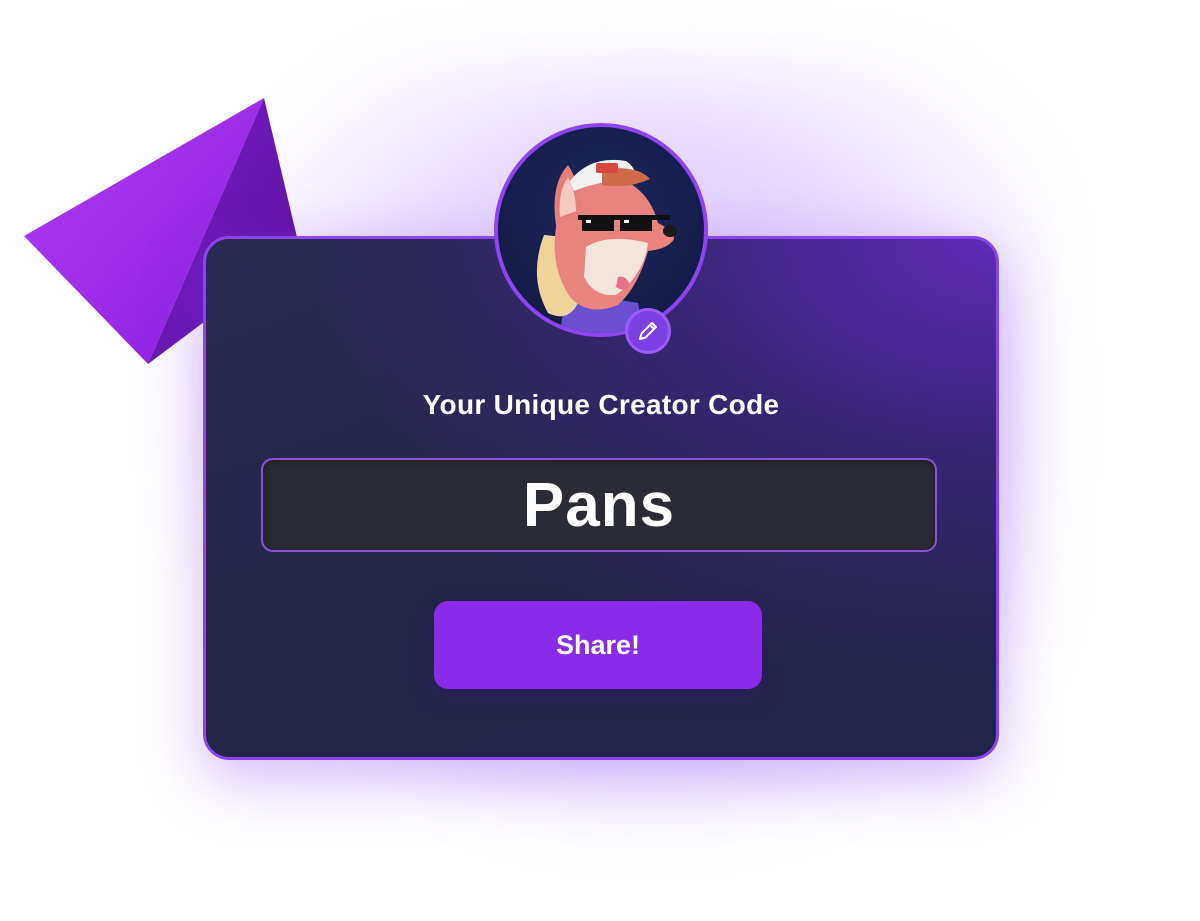 Image resolution: width=1200 pixels, height=921 pixels. Describe the element at coordinates (606, 246) in the screenshot. I see `fox-avatar-icon` at that location.